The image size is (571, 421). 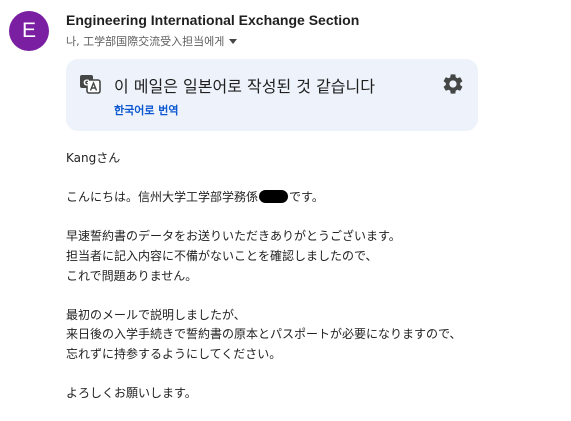 I want to click on translate-message: 이 메일은 일본어로 작성된 것 같습니다, so click(x=244, y=86).